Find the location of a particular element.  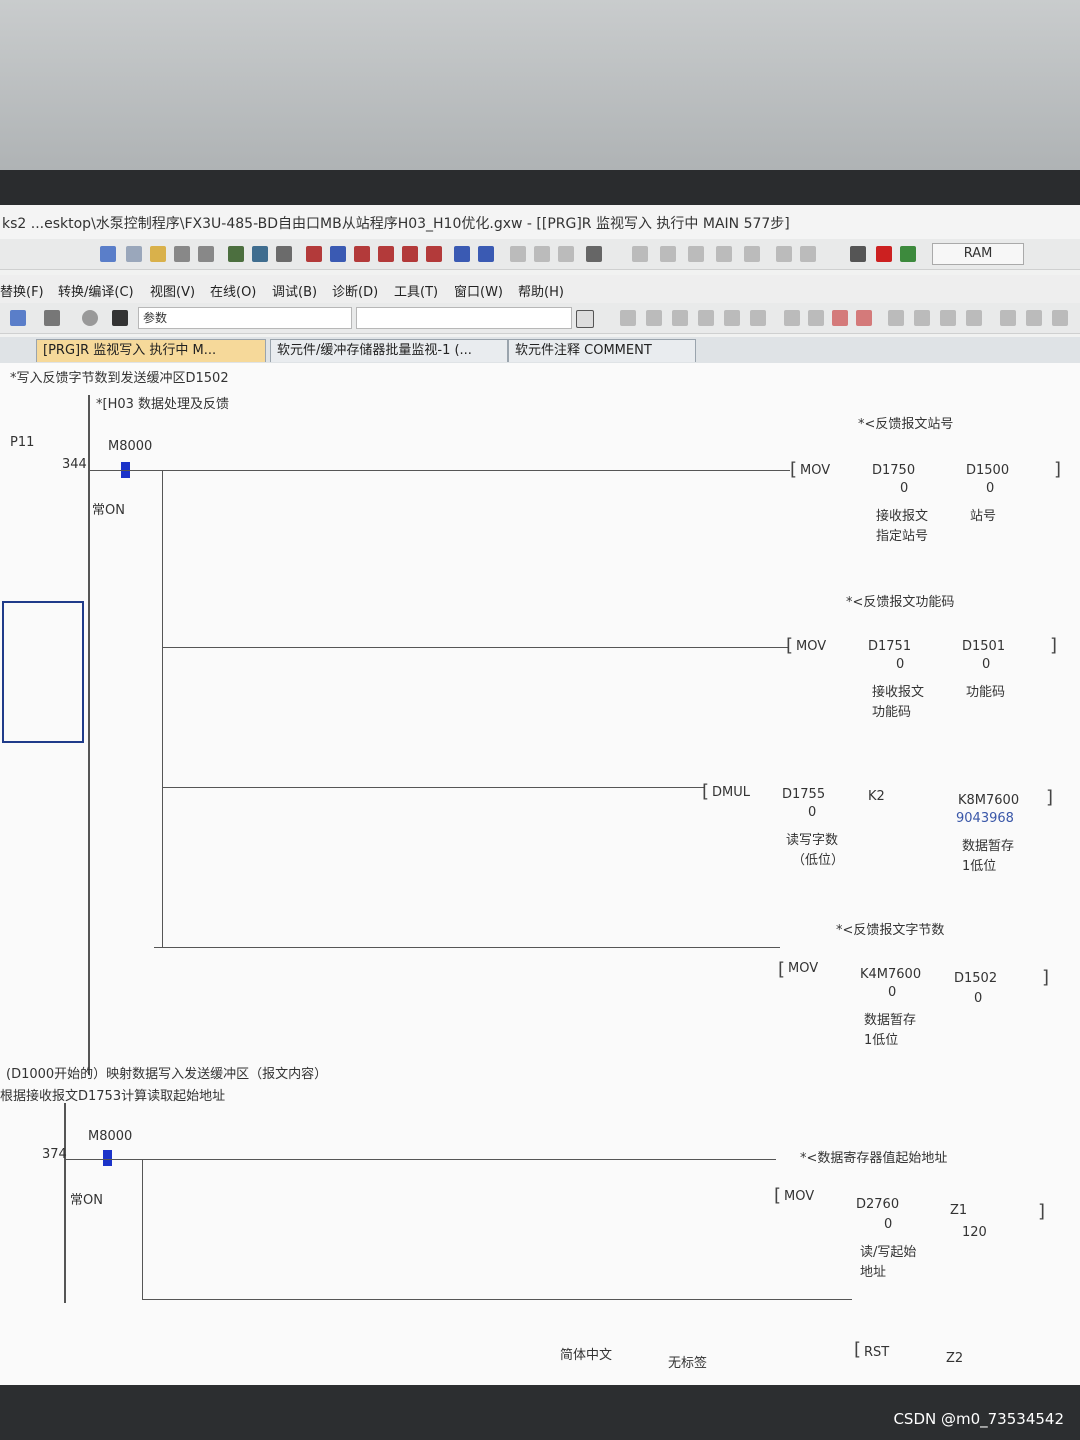

device-batch-icon is located at coordinates (410, 254).